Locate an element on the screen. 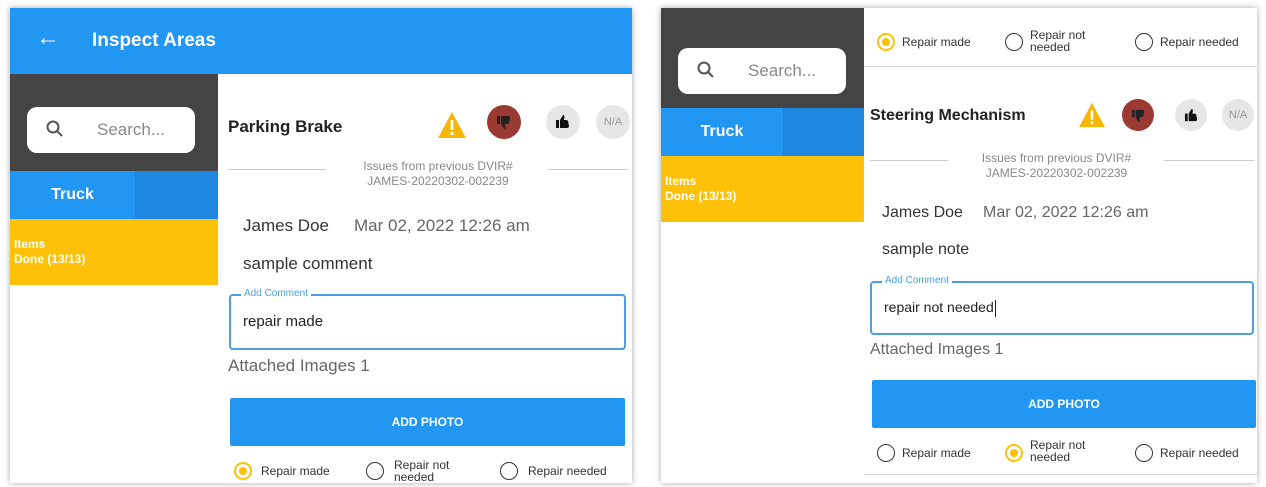  add-comment-field: Add Comment repair not needed is located at coordinates (1062, 305).